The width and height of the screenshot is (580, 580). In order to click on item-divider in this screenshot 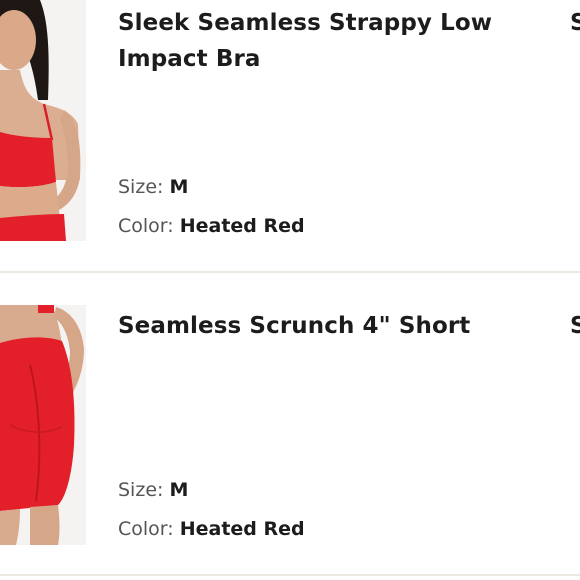, I will do `click(290, 575)`.